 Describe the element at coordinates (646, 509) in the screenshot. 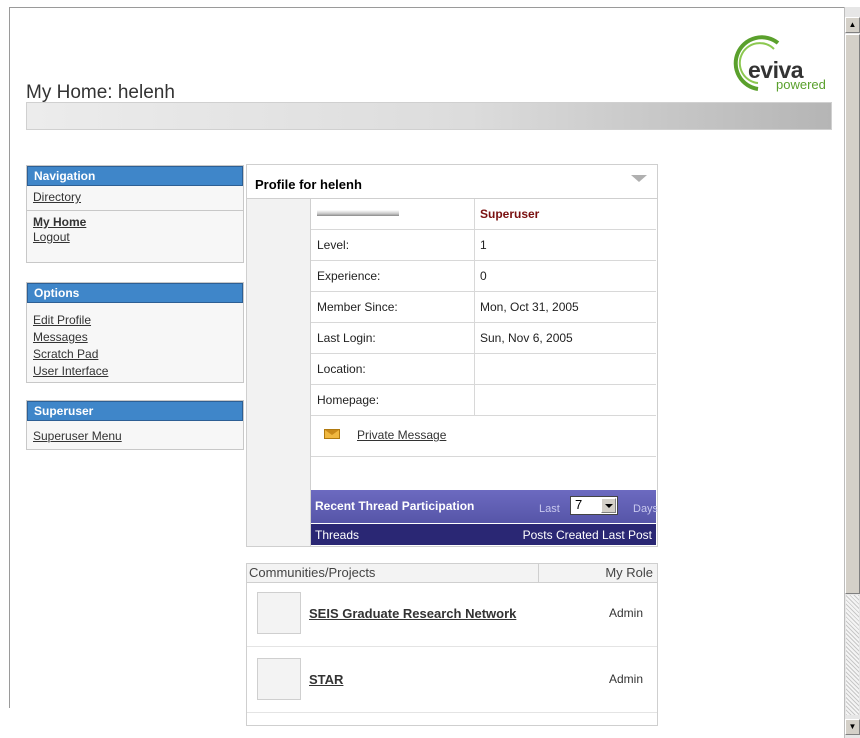

I see `recent-days-label: Days` at that location.